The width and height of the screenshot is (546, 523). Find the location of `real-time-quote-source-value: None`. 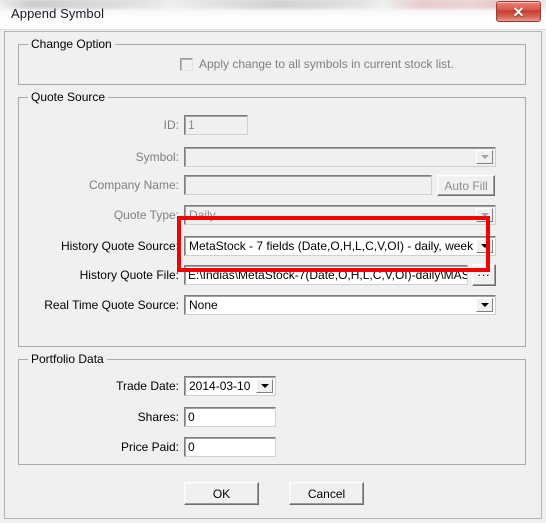

real-time-quote-source-value: None is located at coordinates (203, 305).